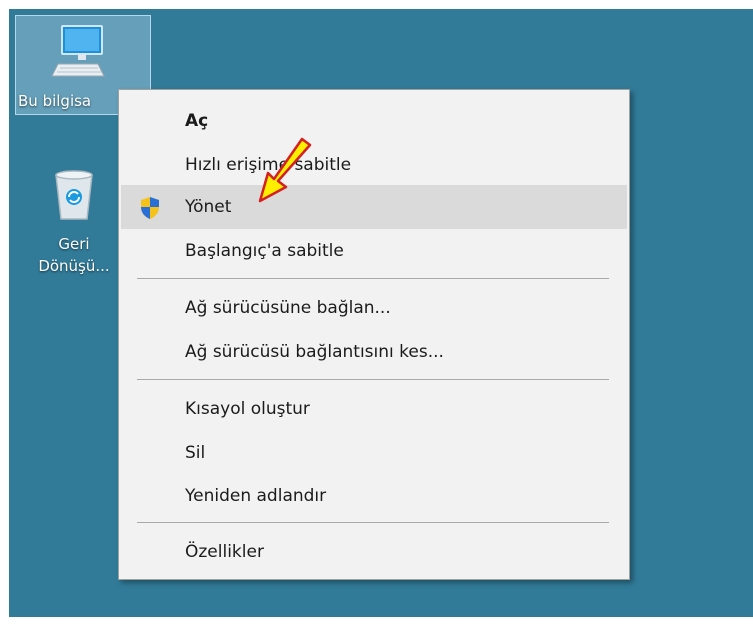  What do you see at coordinates (224, 552) in the screenshot?
I see `menu-item-label: Özellikler` at bounding box center [224, 552].